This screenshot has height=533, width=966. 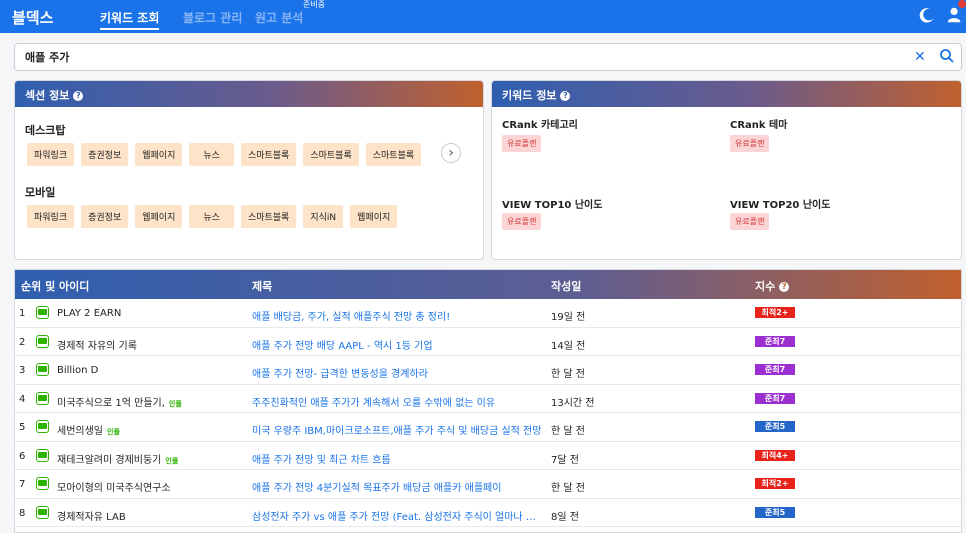 What do you see at coordinates (455, 57) in the screenshot?
I see `keyword-search-input` at bounding box center [455, 57].